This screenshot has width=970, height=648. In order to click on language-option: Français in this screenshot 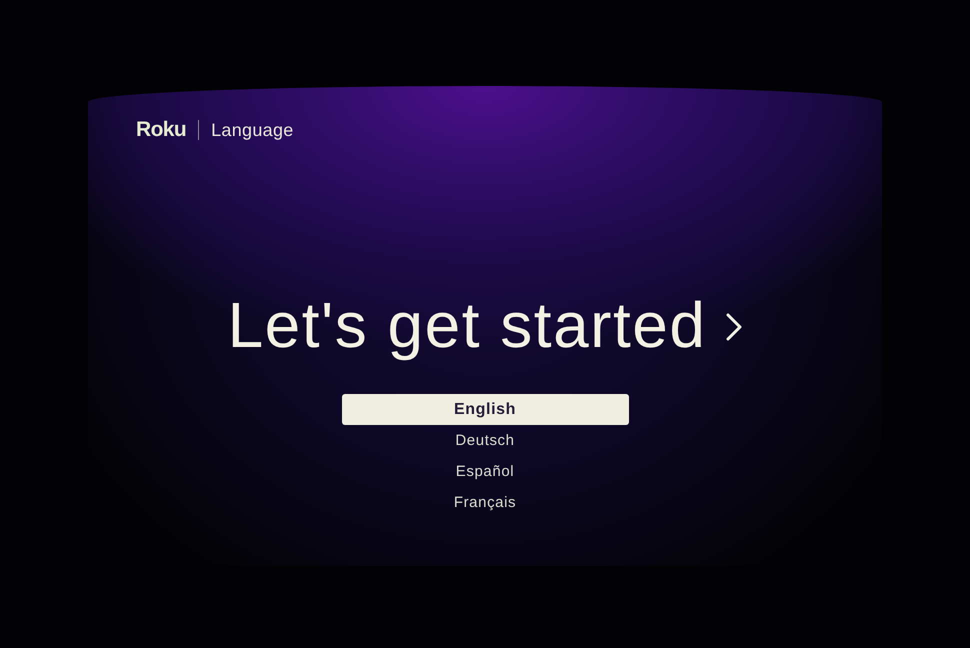, I will do `click(485, 502)`.